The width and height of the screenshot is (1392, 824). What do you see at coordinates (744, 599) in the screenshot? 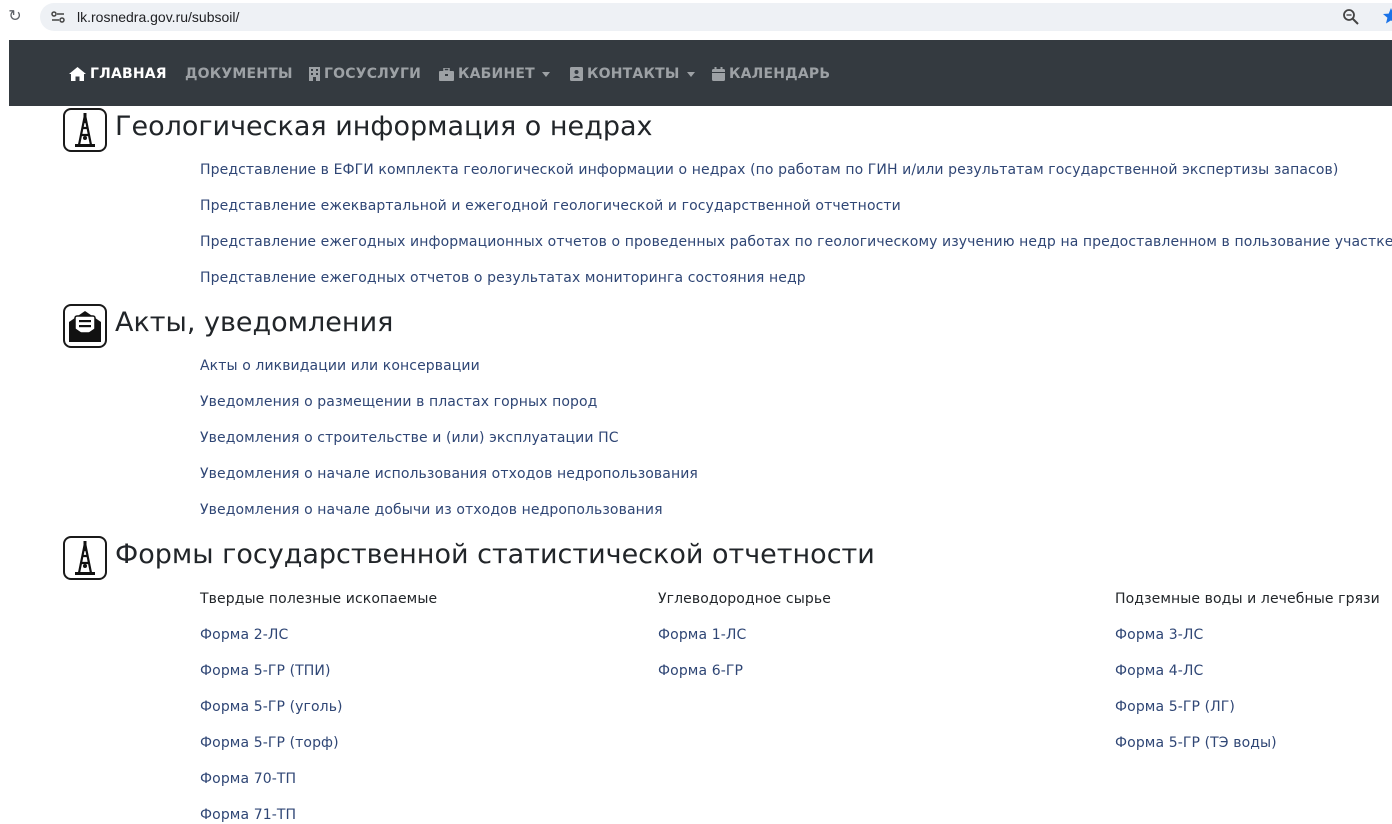
I see `column-heading-hydrocarbons: Углеводородное сырье` at bounding box center [744, 599].